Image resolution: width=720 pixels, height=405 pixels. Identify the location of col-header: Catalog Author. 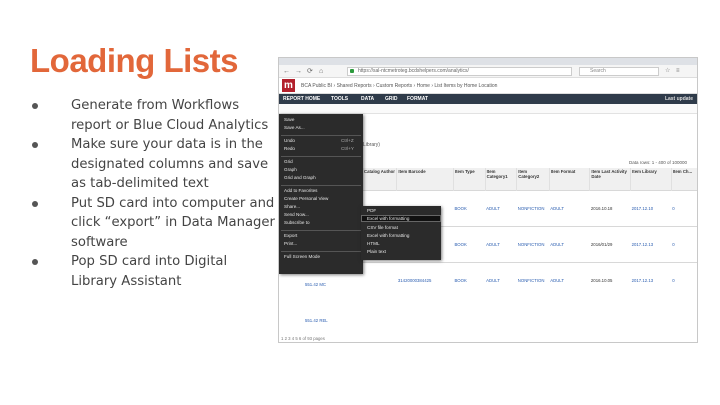
(380, 179).